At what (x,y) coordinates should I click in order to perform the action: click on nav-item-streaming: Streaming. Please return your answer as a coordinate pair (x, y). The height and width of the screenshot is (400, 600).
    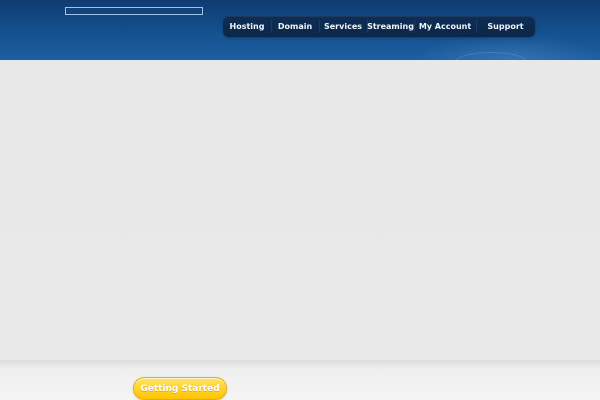
    Looking at the image, I should click on (390, 26).